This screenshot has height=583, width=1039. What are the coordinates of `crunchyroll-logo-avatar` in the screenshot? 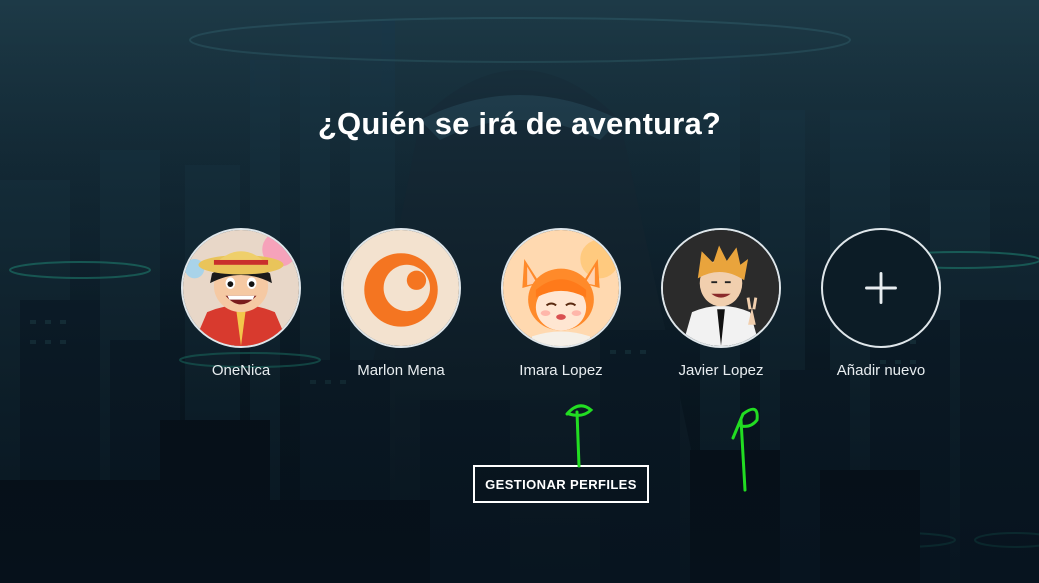 It's located at (401, 288).